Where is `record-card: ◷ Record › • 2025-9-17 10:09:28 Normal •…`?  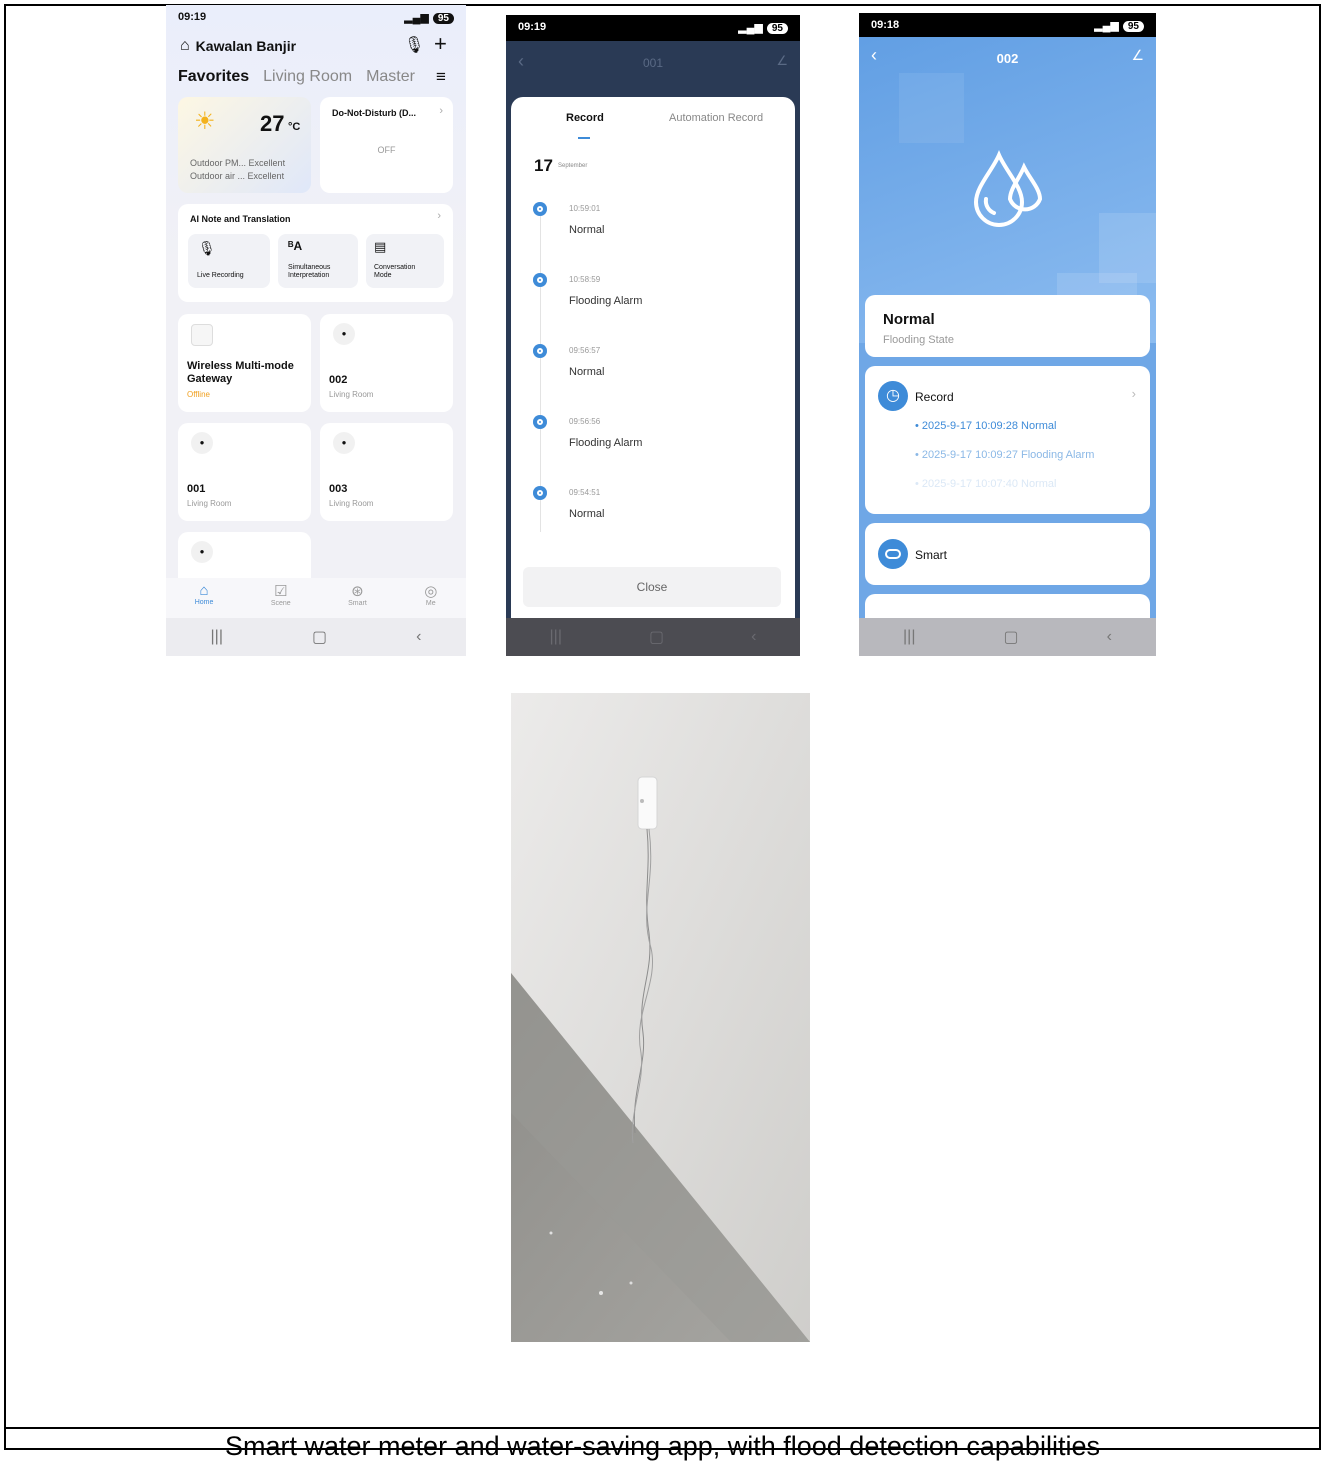 record-card: ◷ Record › • 2025-9-17 10:09:28 Normal •… is located at coordinates (1007, 440).